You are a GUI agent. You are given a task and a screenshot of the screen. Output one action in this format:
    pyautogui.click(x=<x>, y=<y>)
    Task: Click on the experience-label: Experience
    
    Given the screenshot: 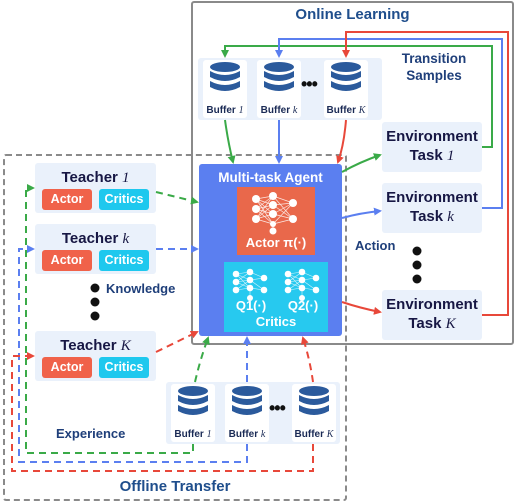 What is the action you would take?
    pyautogui.click(x=91, y=433)
    